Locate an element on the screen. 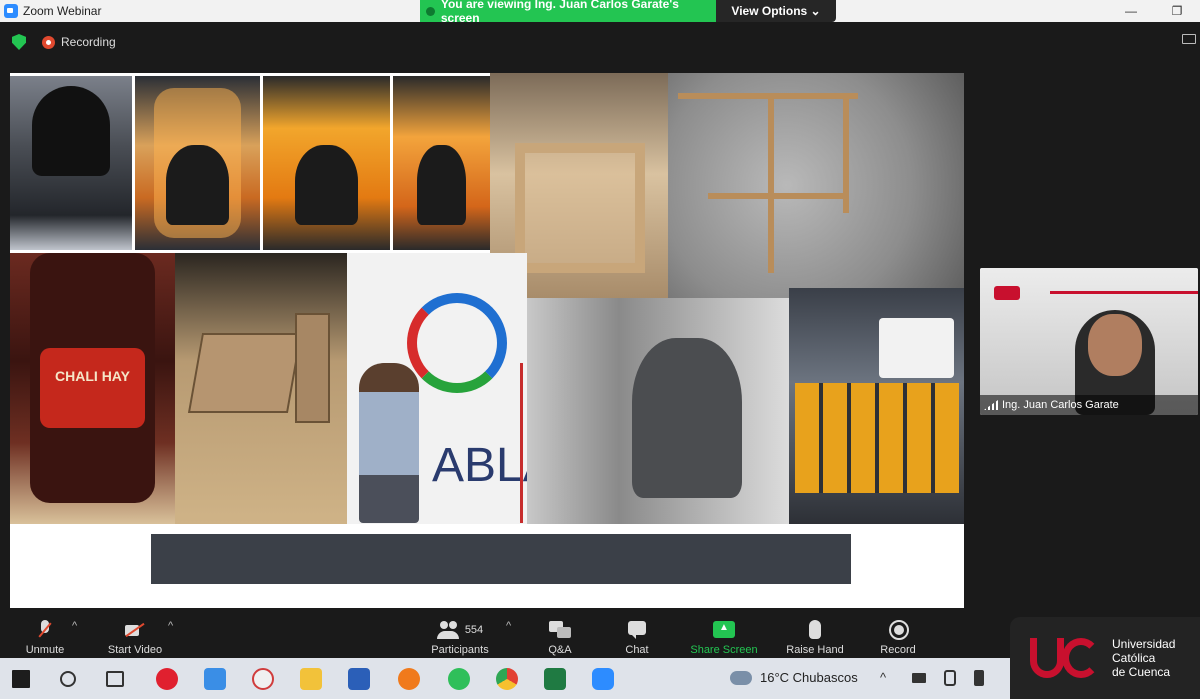 This screenshot has height=699, width=1200. brand-line is located at coordinates (1124, 292).